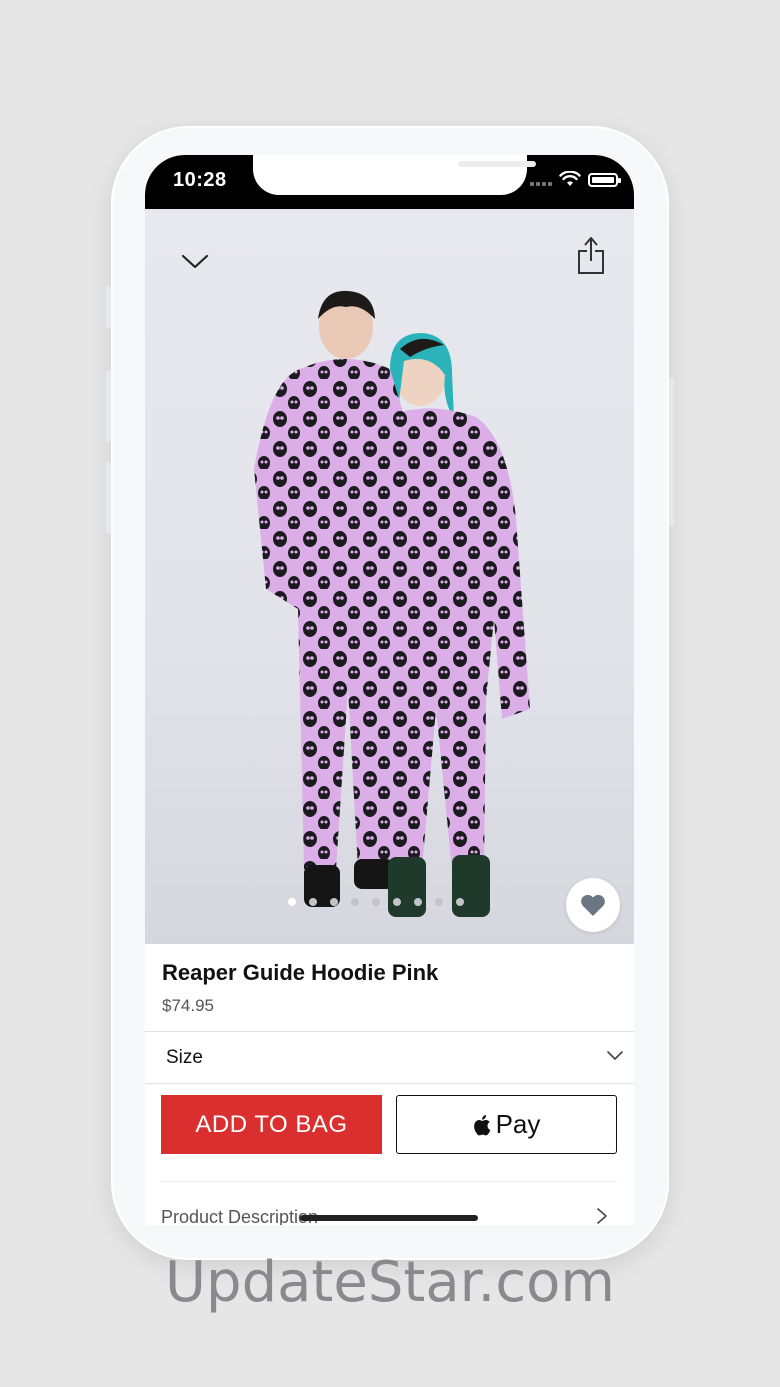  I want to click on status-bar: 10:28, so click(389, 182).